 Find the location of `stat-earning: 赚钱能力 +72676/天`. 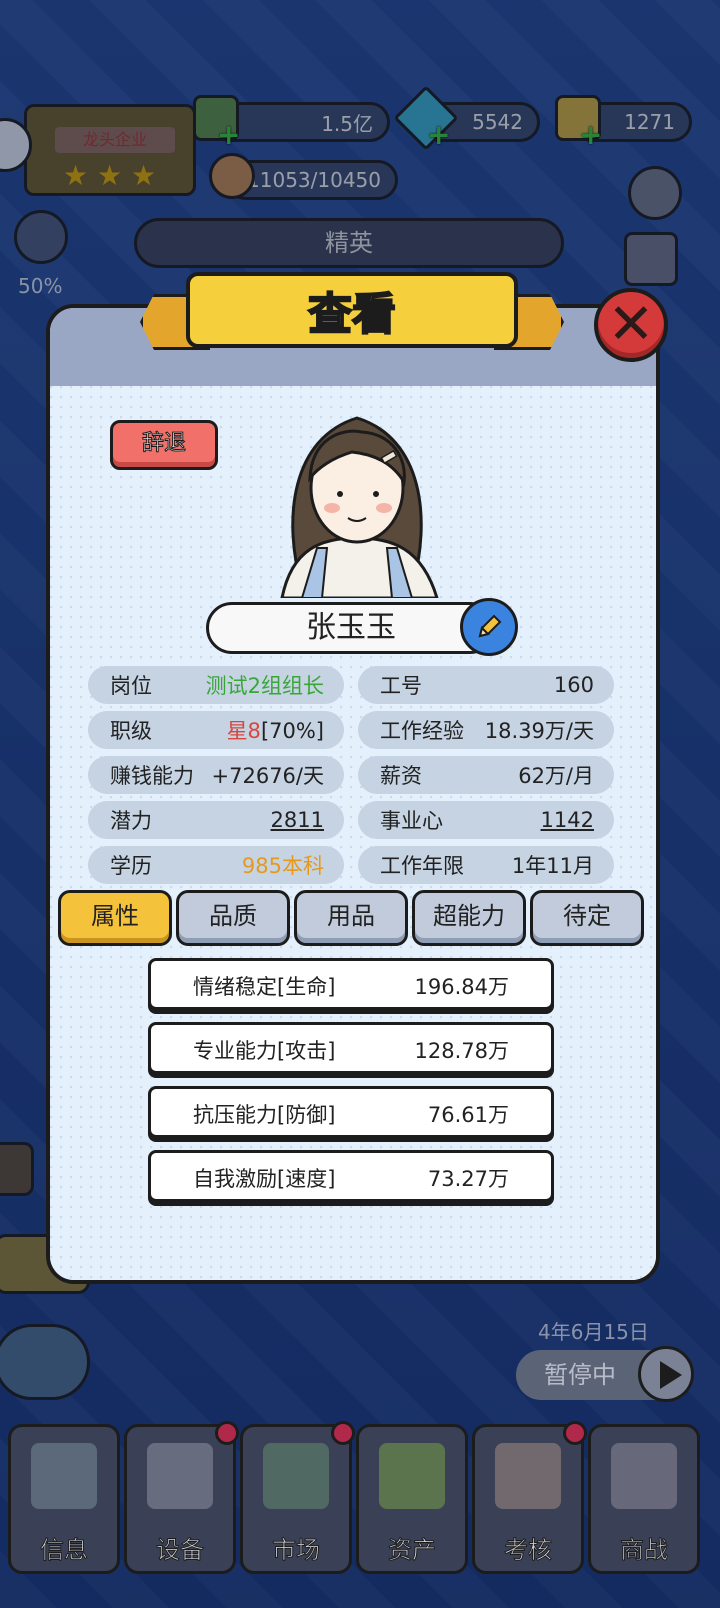

stat-earning: 赚钱能力 +72676/天 is located at coordinates (216, 775).